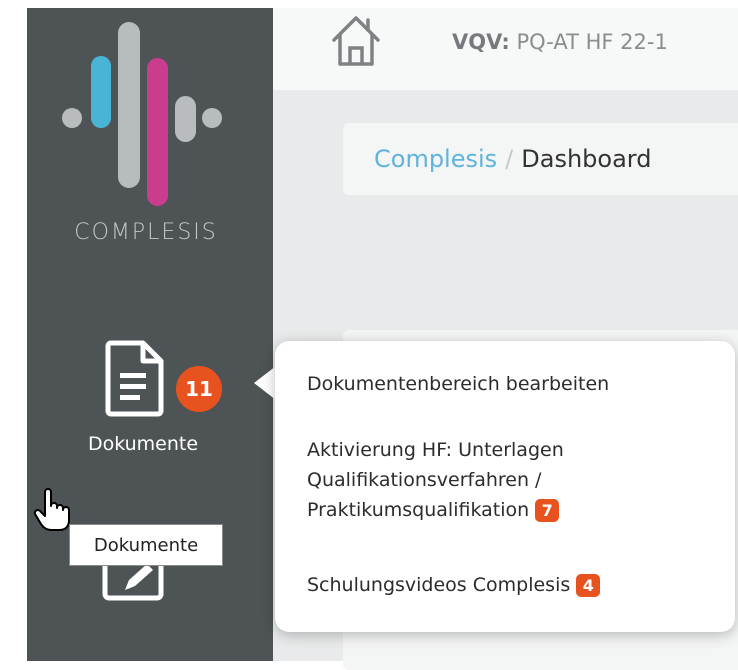 The height and width of the screenshot is (670, 738). What do you see at coordinates (435, 450) in the screenshot?
I see `menu-item-label-line1: Aktivierung HF: Unterlagen` at bounding box center [435, 450].